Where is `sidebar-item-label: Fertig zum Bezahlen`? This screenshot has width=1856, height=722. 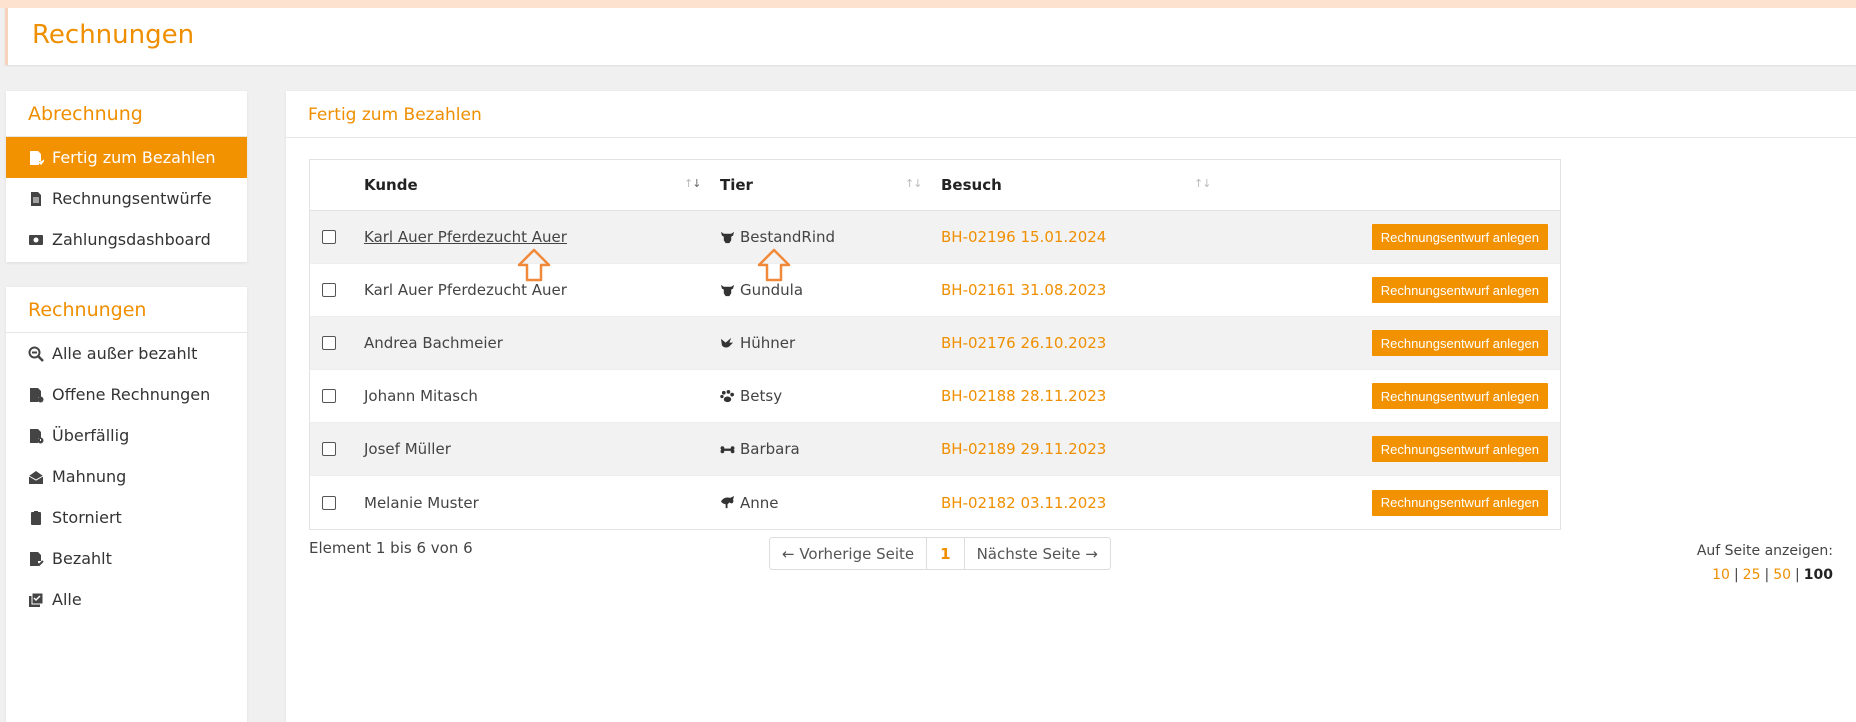
sidebar-item-label: Fertig zum Bezahlen is located at coordinates (134, 157).